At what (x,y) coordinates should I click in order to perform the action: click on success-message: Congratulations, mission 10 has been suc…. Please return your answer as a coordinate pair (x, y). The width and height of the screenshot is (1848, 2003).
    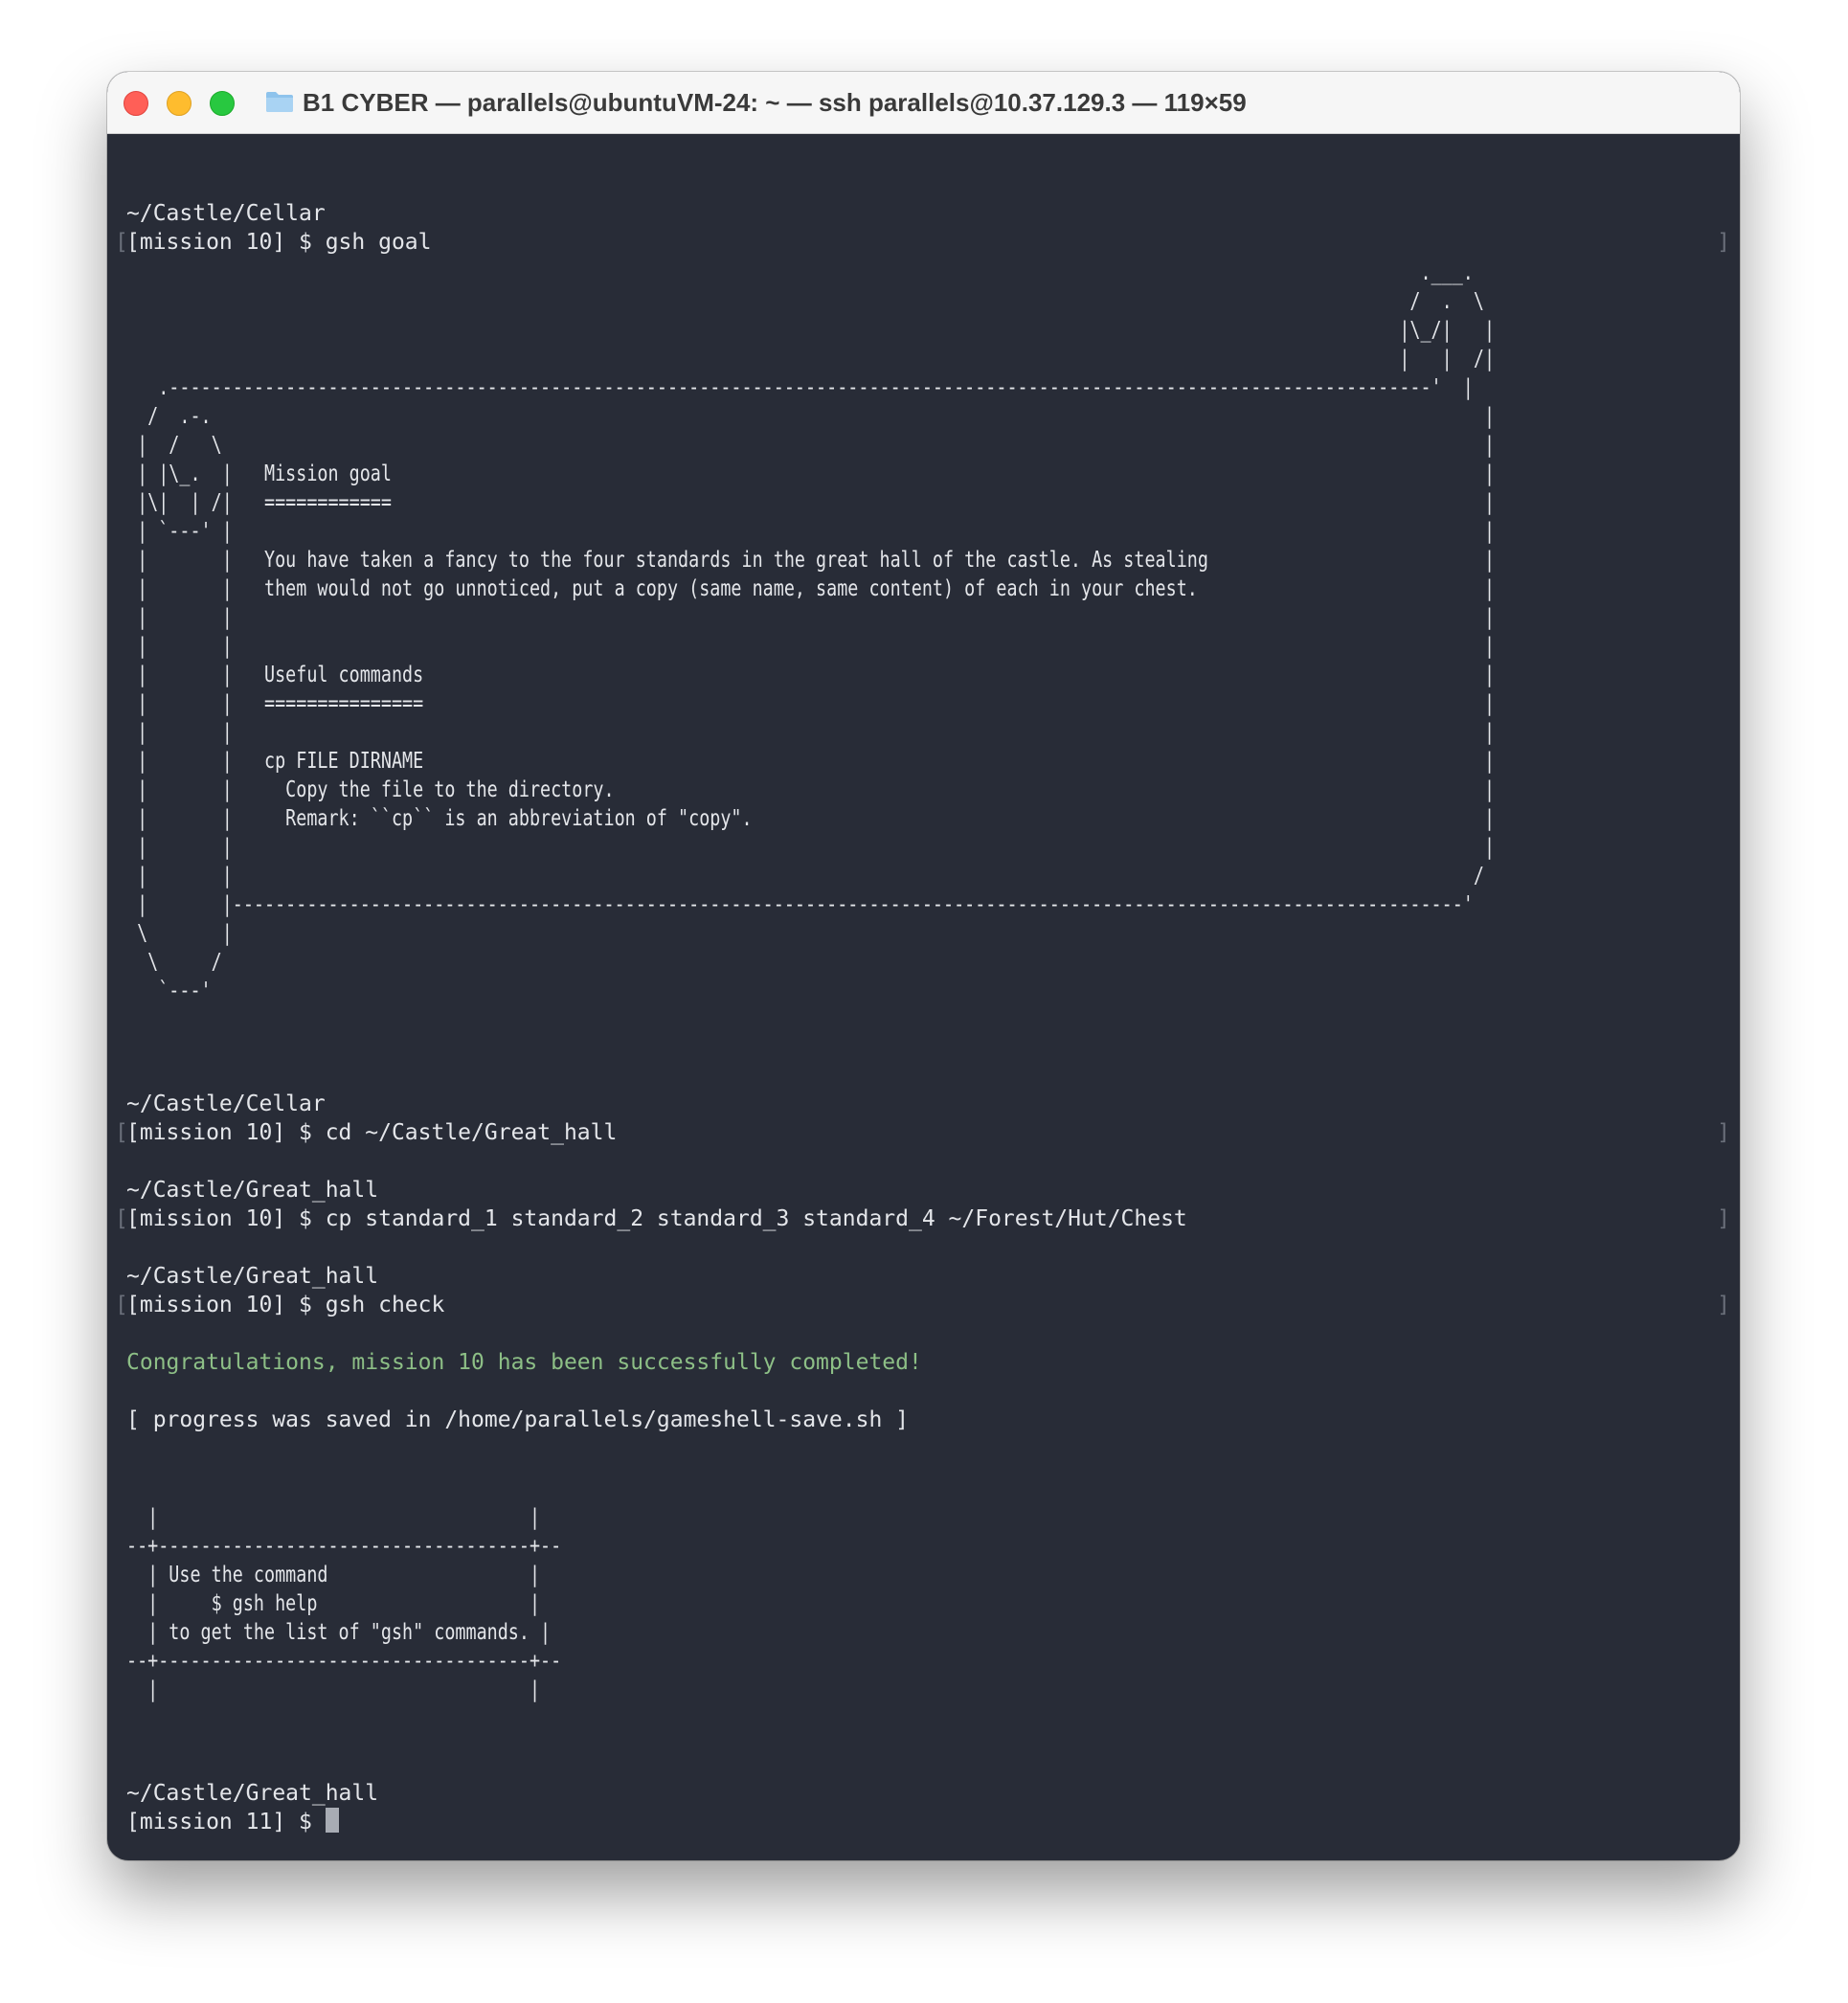
    Looking at the image, I should click on (524, 1362).